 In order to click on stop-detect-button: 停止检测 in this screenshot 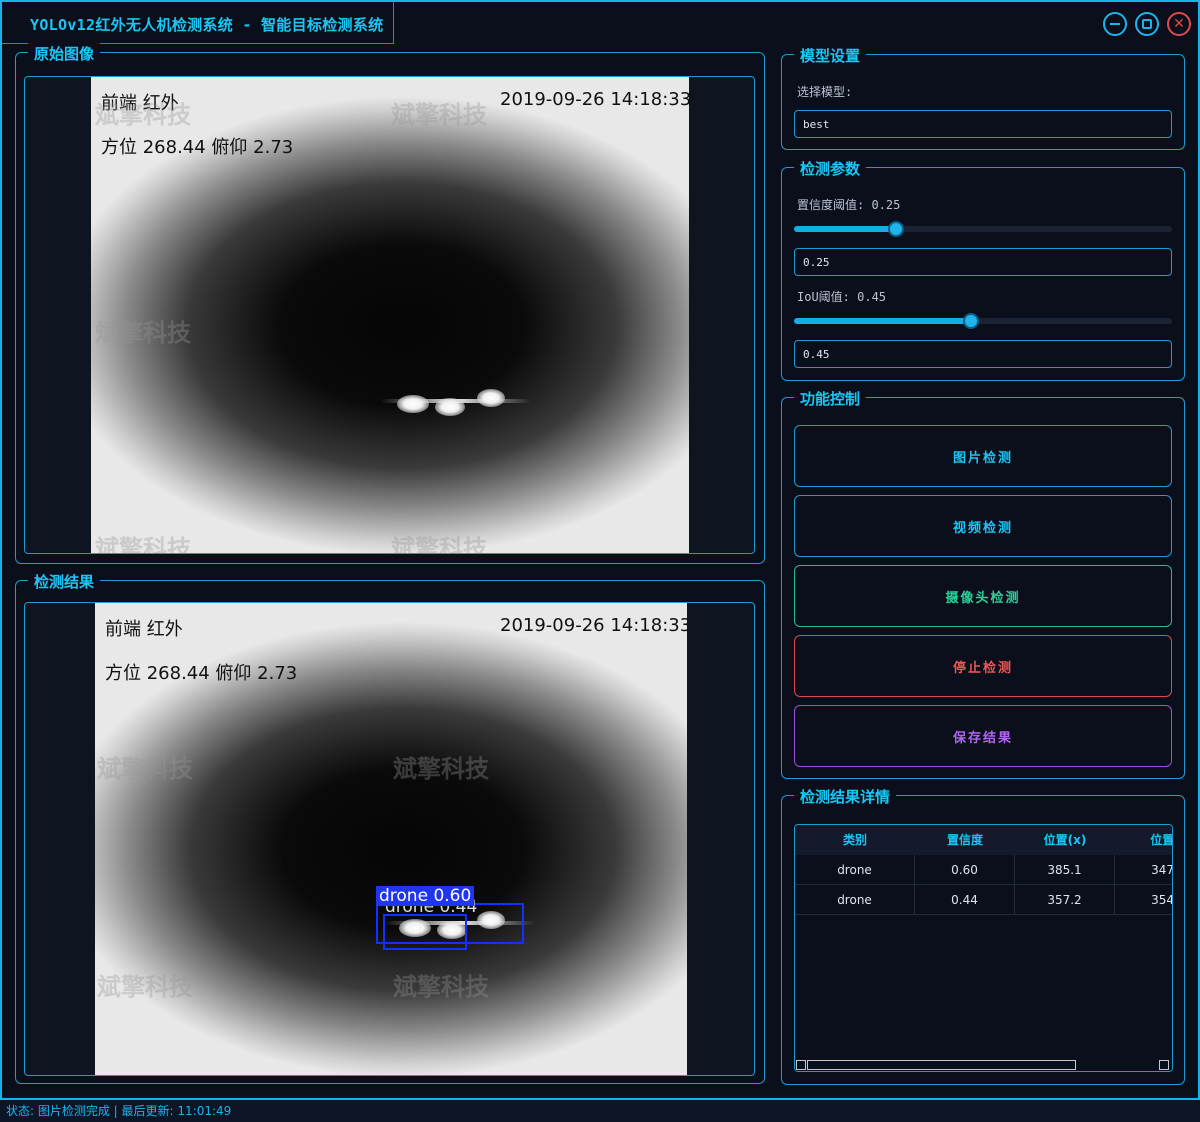, I will do `click(983, 666)`.